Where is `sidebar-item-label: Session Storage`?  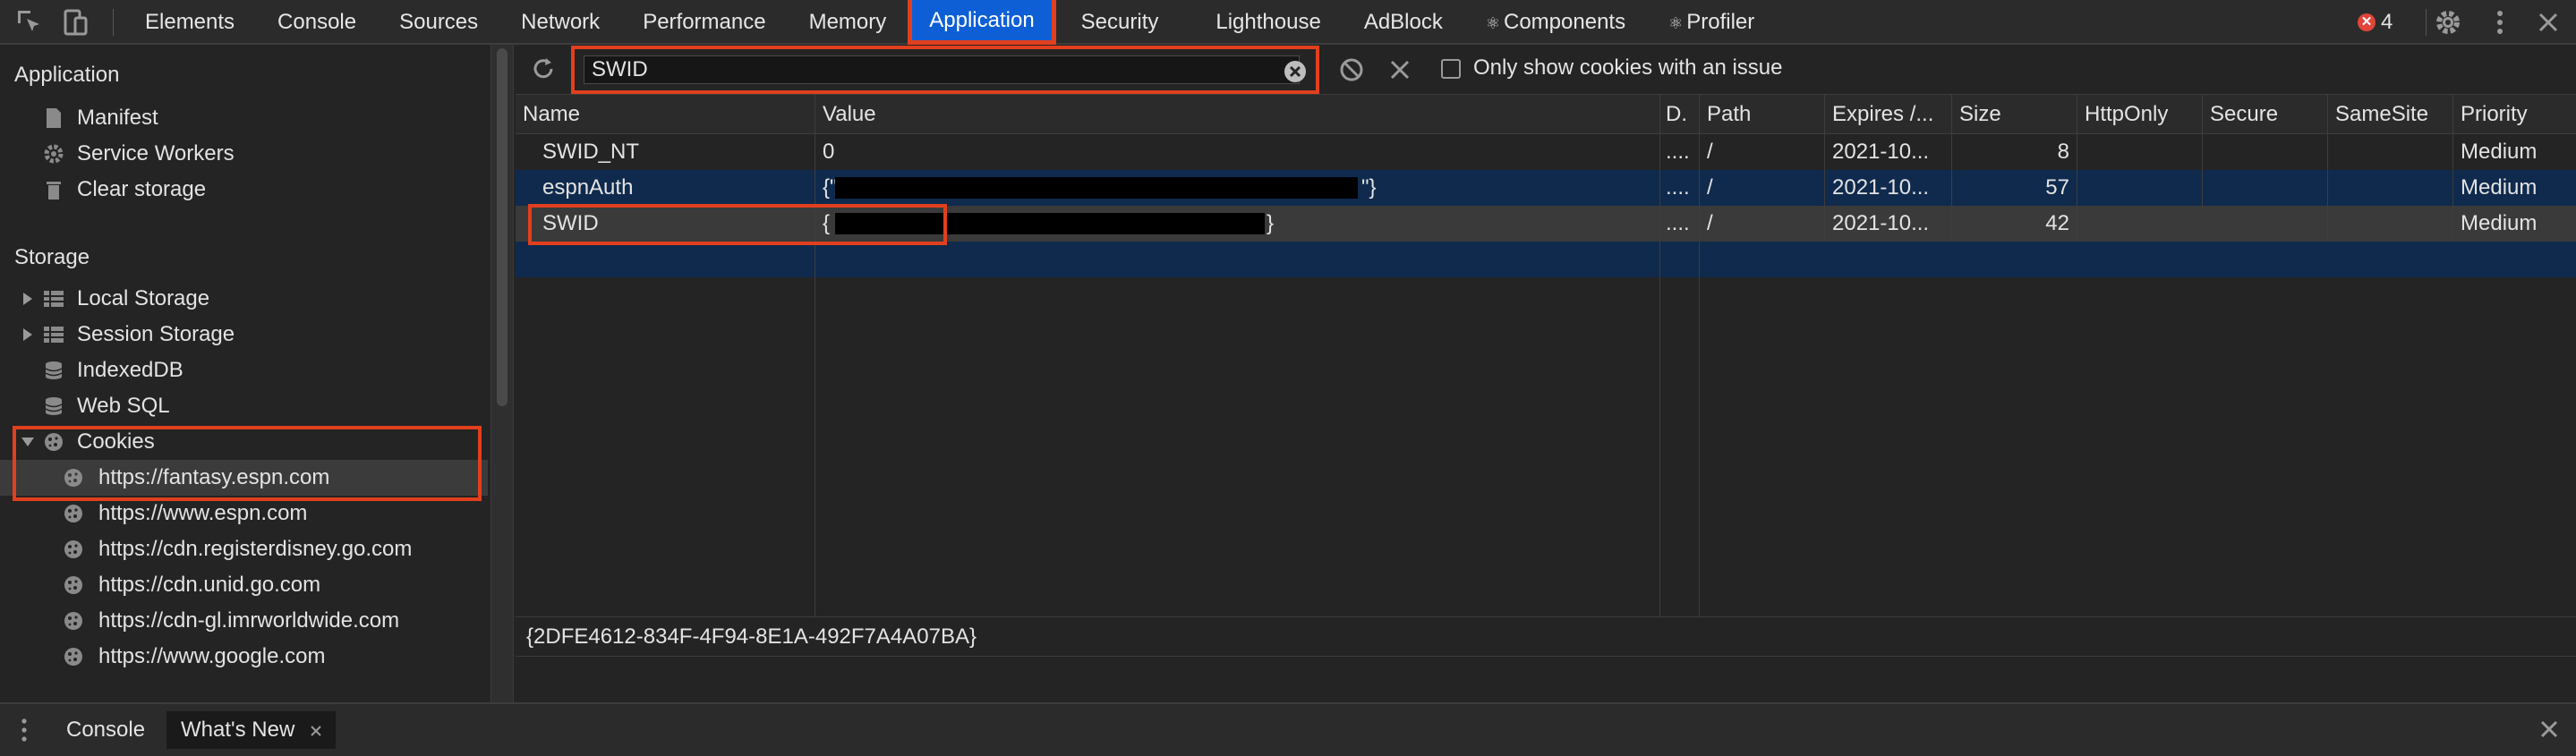
sidebar-item-label: Session Storage is located at coordinates (156, 334).